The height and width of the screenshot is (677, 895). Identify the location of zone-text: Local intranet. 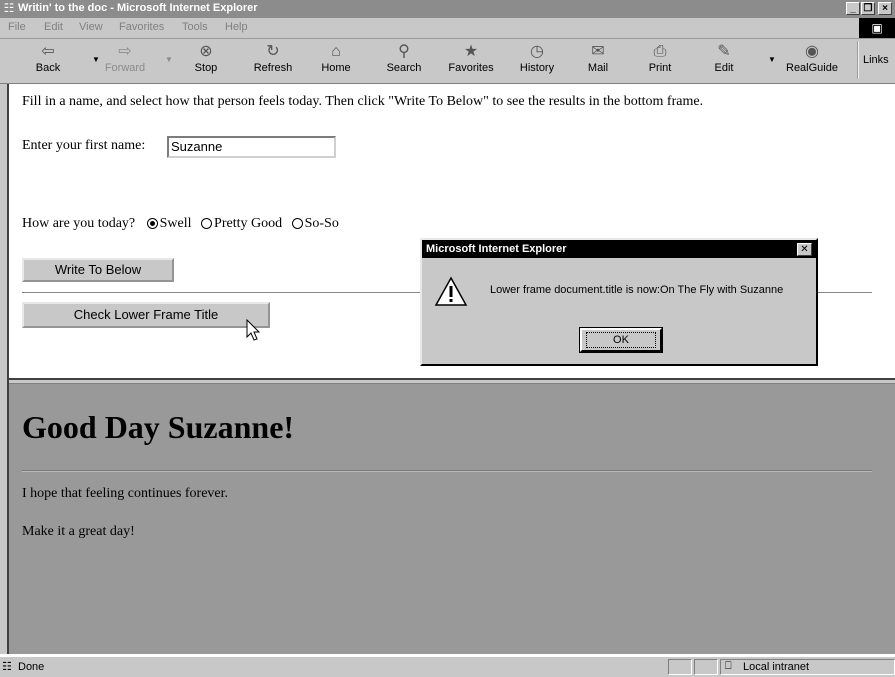
(776, 667).